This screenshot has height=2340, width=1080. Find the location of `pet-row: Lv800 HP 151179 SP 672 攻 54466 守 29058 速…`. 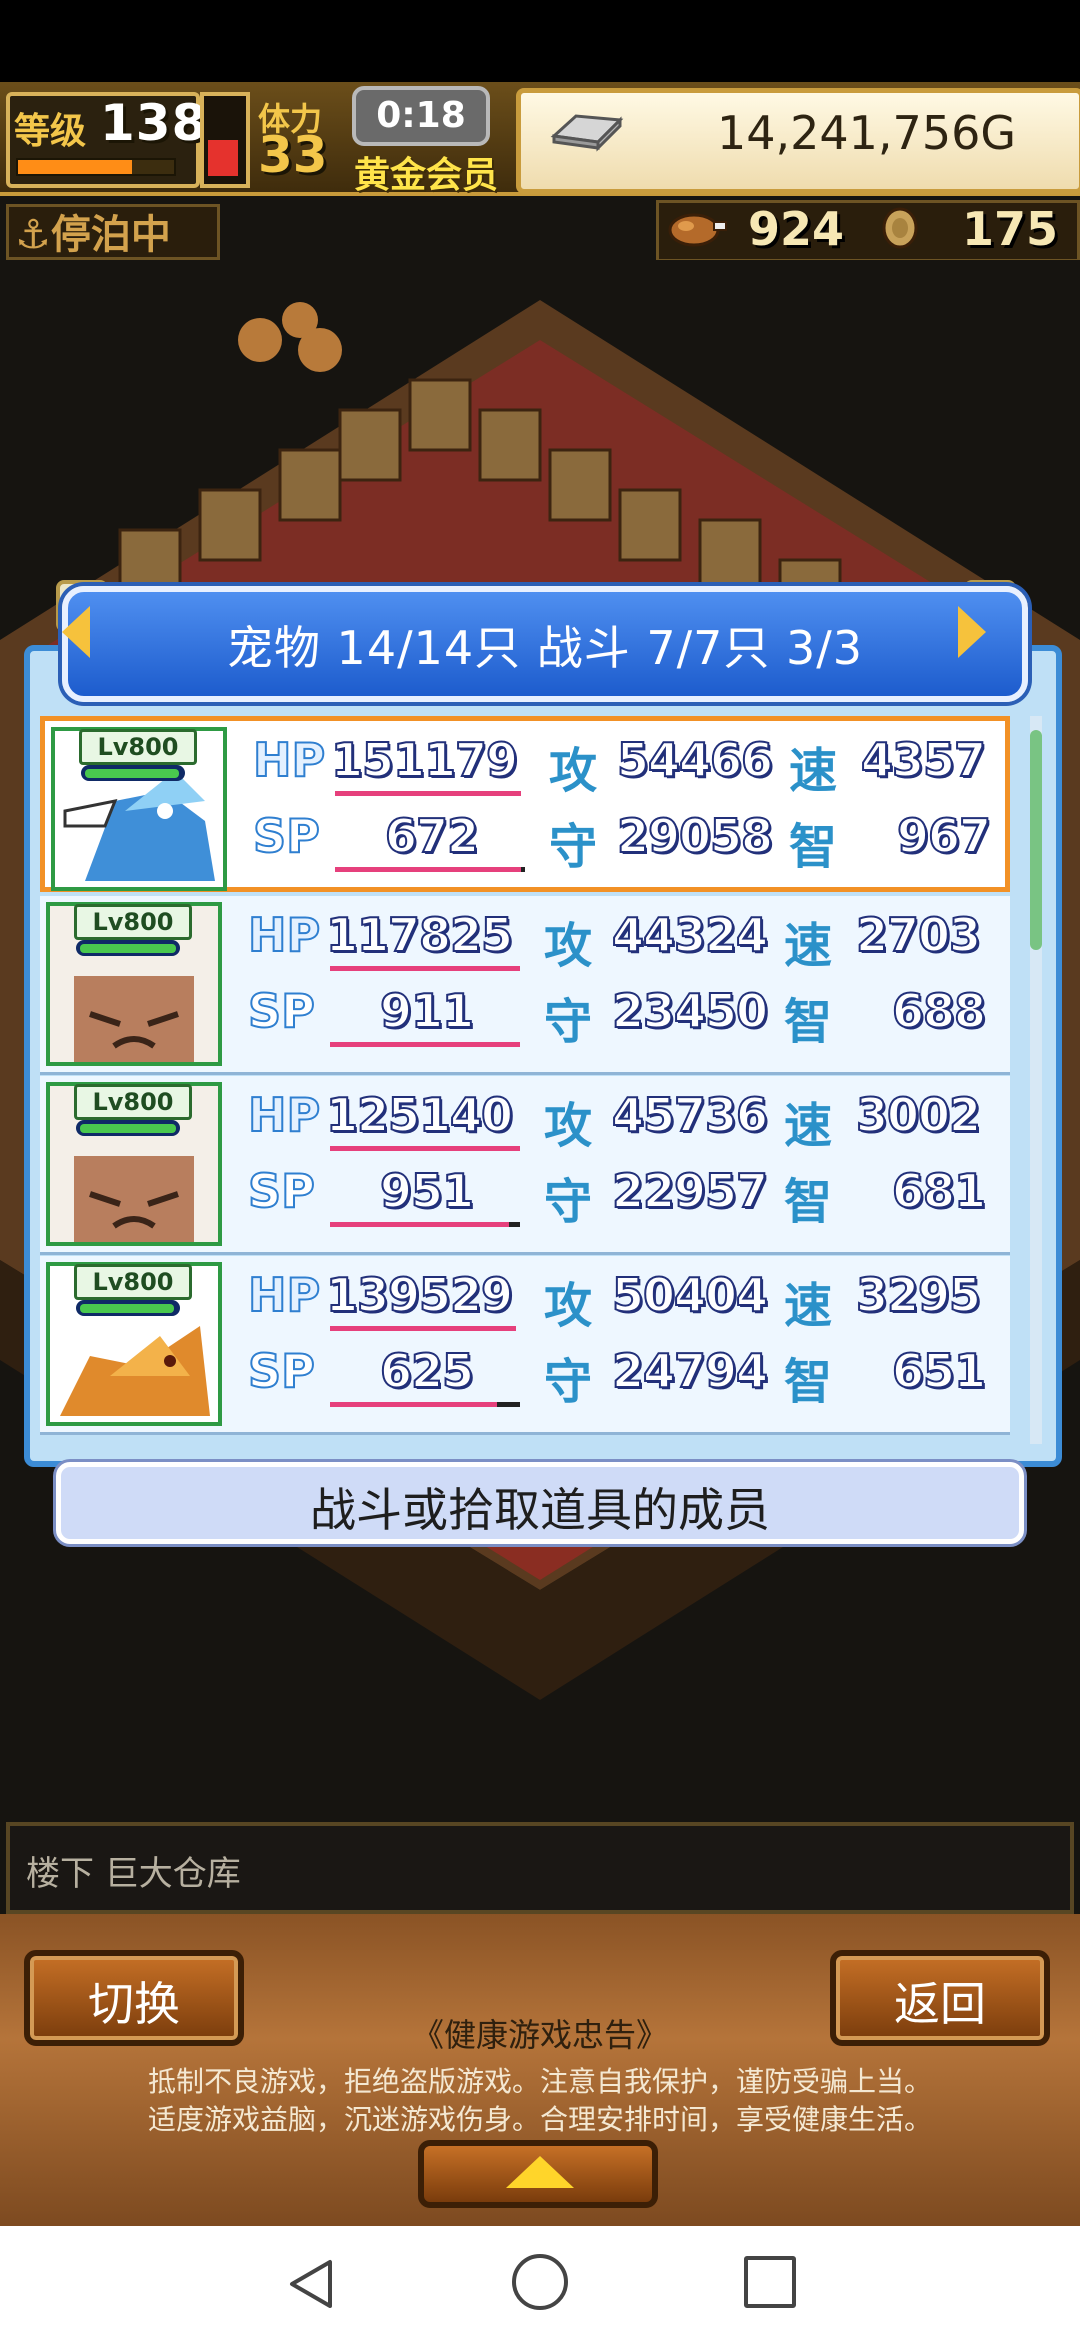

pet-row: Lv800 HP 151179 SP 672 攻 54466 守 29058 速… is located at coordinates (525, 804).